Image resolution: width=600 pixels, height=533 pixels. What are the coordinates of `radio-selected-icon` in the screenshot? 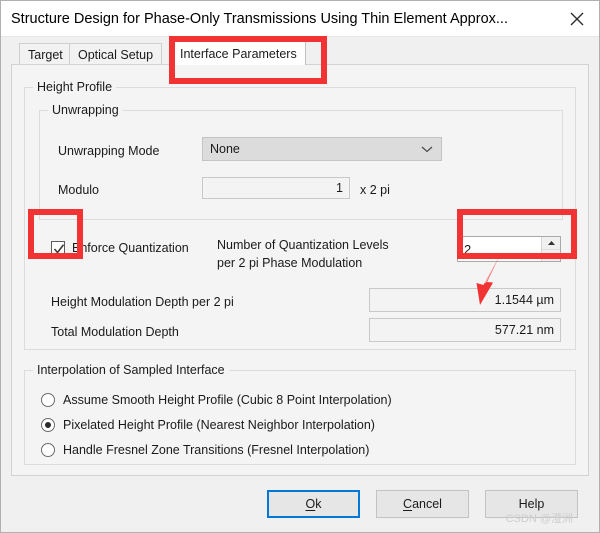 It's located at (48, 425).